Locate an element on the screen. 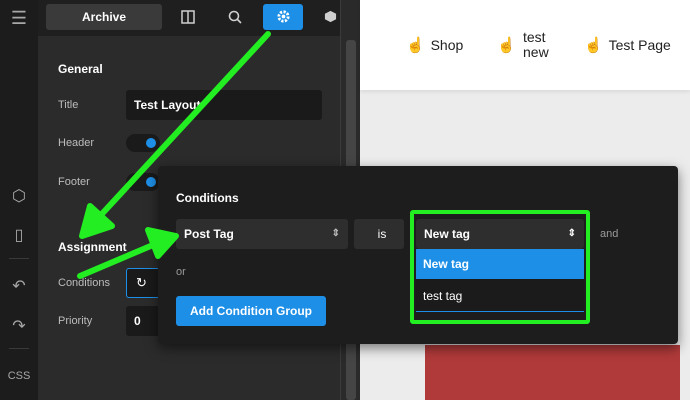 The width and height of the screenshot is (690, 400). add-element-icon: ⬡ is located at coordinates (19, 196).